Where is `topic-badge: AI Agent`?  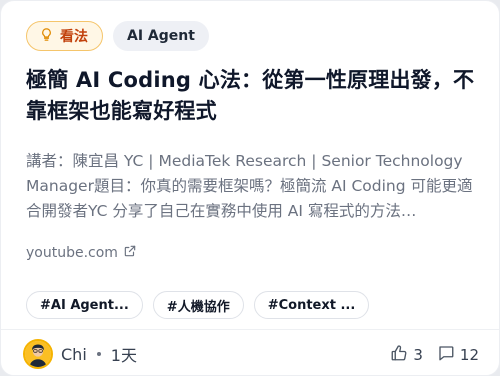
topic-badge: AI Agent is located at coordinates (161, 36).